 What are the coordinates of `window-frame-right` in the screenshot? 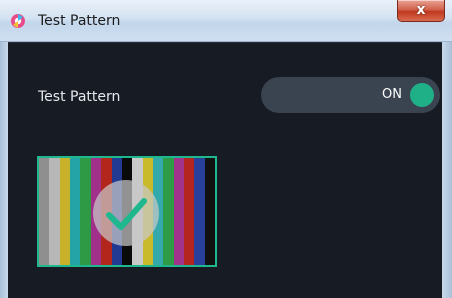 It's located at (447, 170).